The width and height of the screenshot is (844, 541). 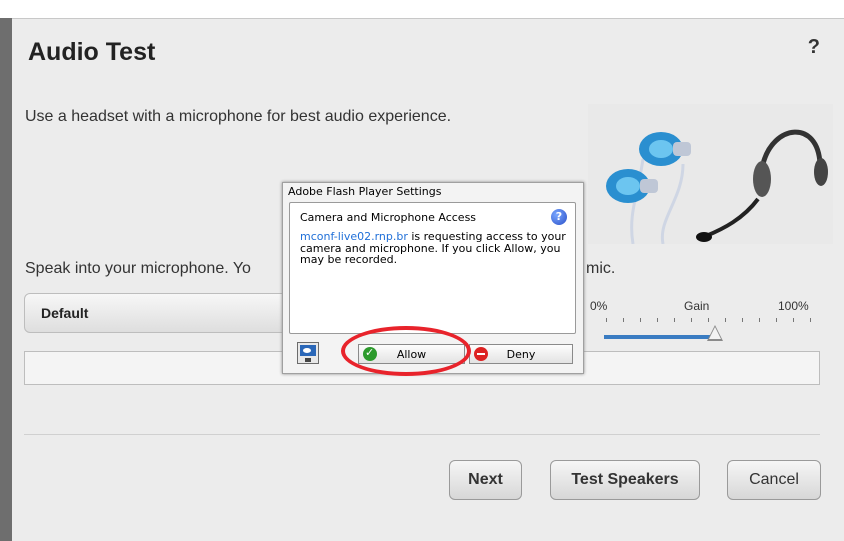 I want to click on flash-heading: Camera and Microphone Access, so click(x=388, y=217).